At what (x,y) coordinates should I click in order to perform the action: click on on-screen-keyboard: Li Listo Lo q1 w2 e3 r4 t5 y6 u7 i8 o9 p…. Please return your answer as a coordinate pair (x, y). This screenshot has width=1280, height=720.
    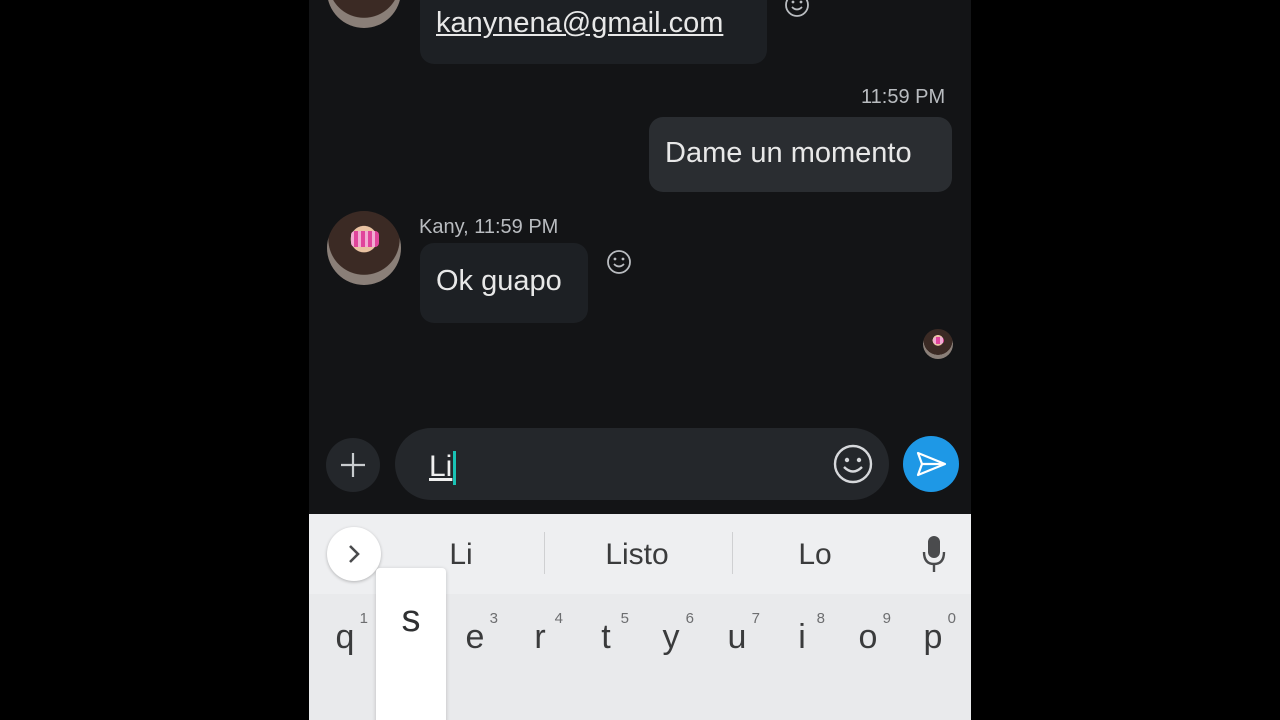
    Looking at the image, I should click on (640, 617).